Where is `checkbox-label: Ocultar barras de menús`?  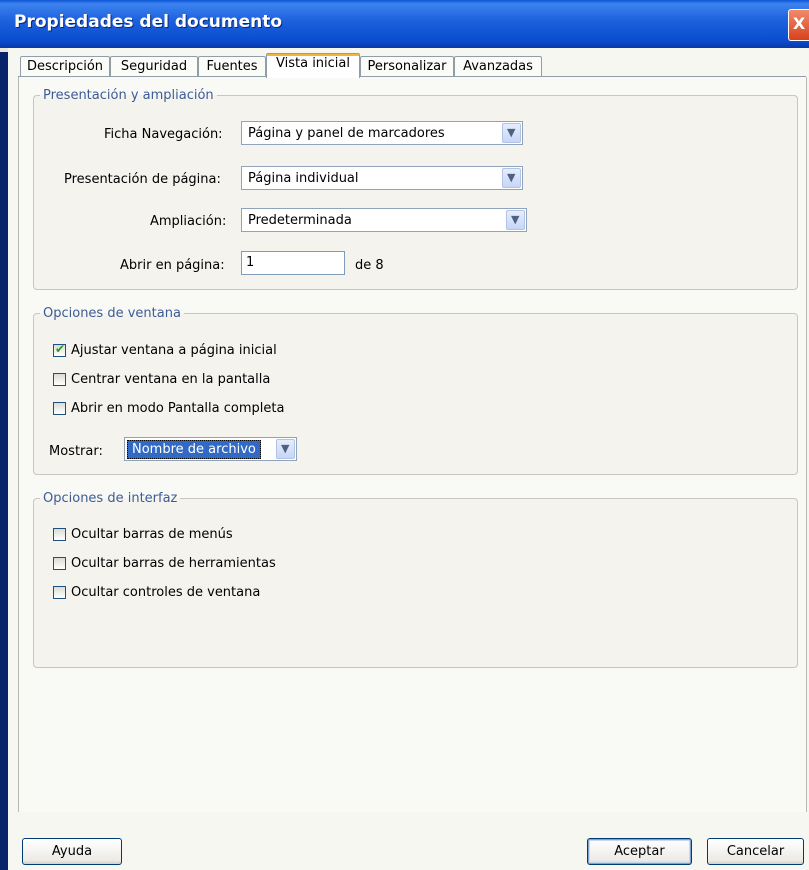 checkbox-label: Ocultar barras de menús is located at coordinates (152, 534).